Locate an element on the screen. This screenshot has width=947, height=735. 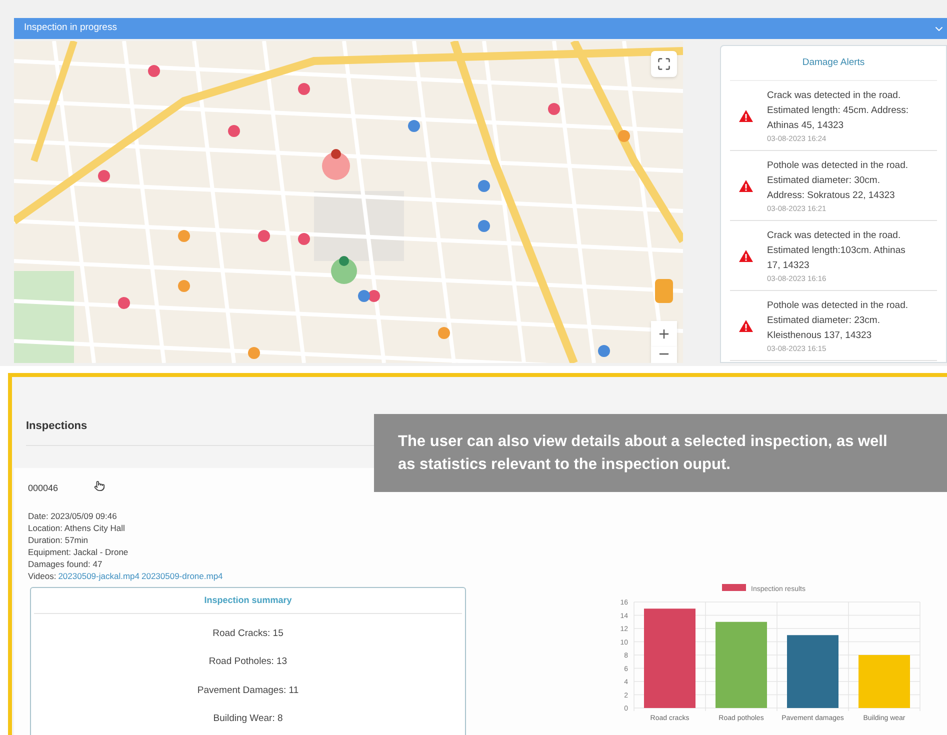
detail-text: Date: 2023/05/09 09:46 is located at coordinates (73, 516).